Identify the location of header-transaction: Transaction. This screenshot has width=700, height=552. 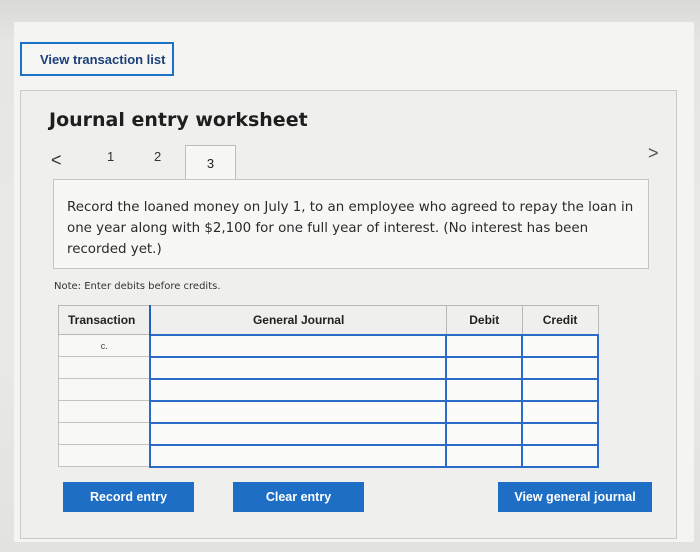
(105, 320).